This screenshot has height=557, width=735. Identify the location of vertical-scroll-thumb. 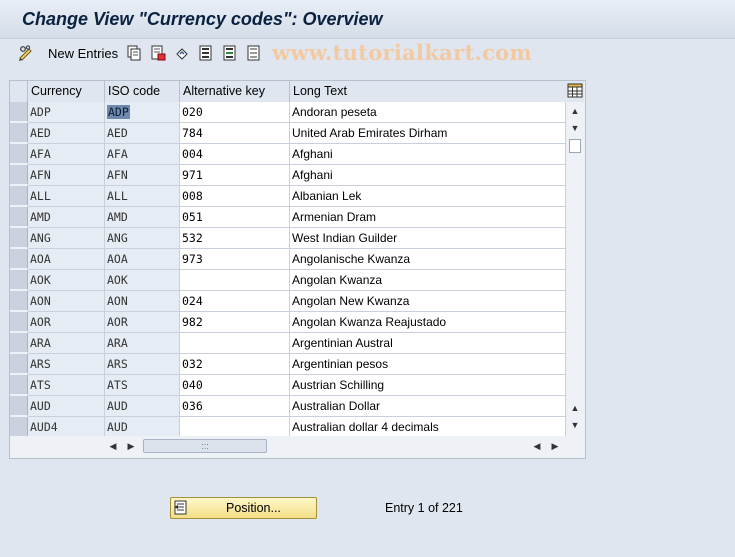
(575, 146).